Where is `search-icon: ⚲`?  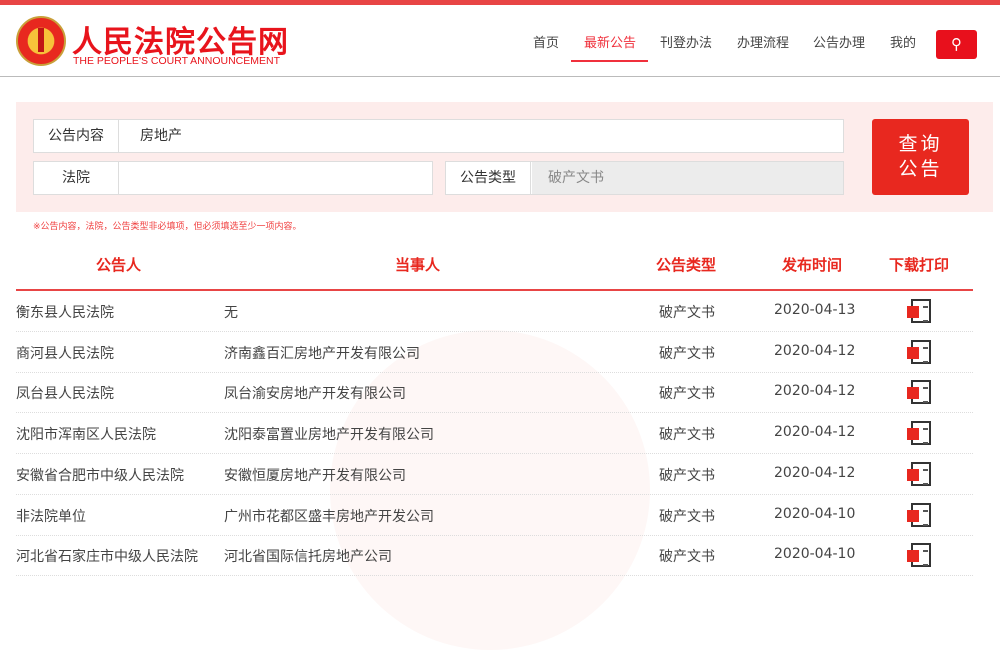 search-icon: ⚲ is located at coordinates (956, 44).